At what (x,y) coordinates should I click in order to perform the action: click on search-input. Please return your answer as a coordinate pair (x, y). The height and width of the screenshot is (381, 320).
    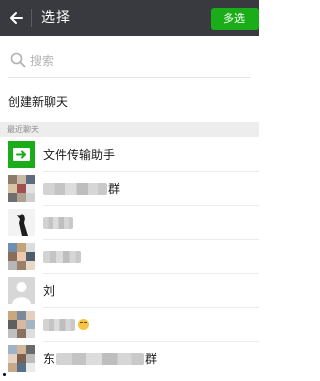
    Looking at the image, I should click on (135, 61).